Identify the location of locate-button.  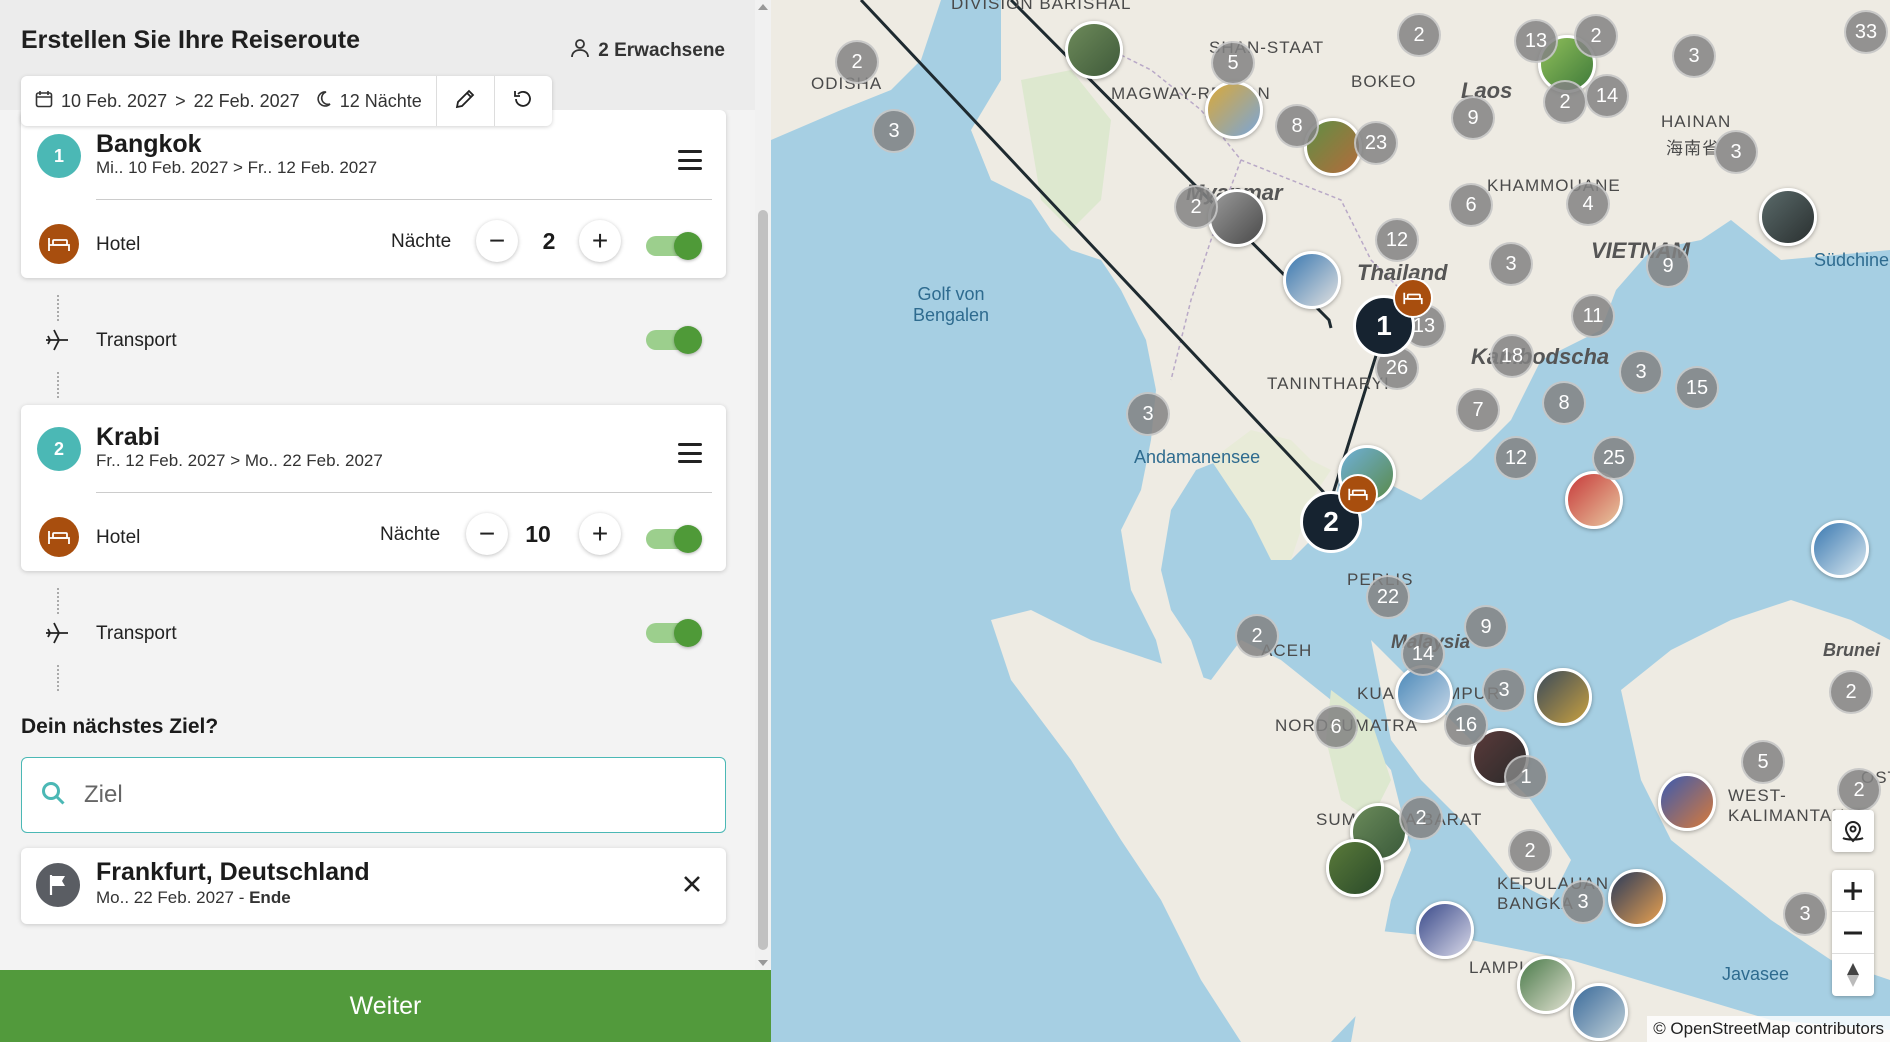
(1853, 831).